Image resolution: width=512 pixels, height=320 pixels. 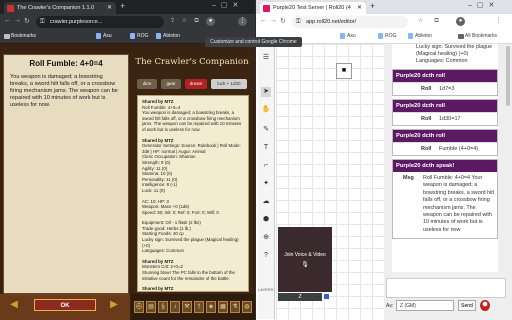 I want to click on selected-token: ■, so click(x=344, y=71).